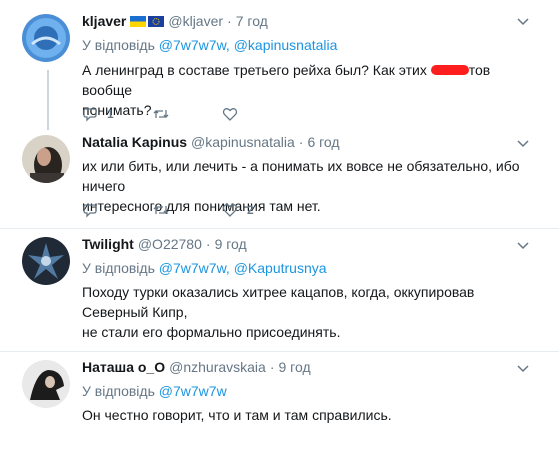 This screenshot has width=559, height=457. What do you see at coordinates (243, 142) in the screenshot?
I see `author-handle: @kapinusnatalia` at bounding box center [243, 142].